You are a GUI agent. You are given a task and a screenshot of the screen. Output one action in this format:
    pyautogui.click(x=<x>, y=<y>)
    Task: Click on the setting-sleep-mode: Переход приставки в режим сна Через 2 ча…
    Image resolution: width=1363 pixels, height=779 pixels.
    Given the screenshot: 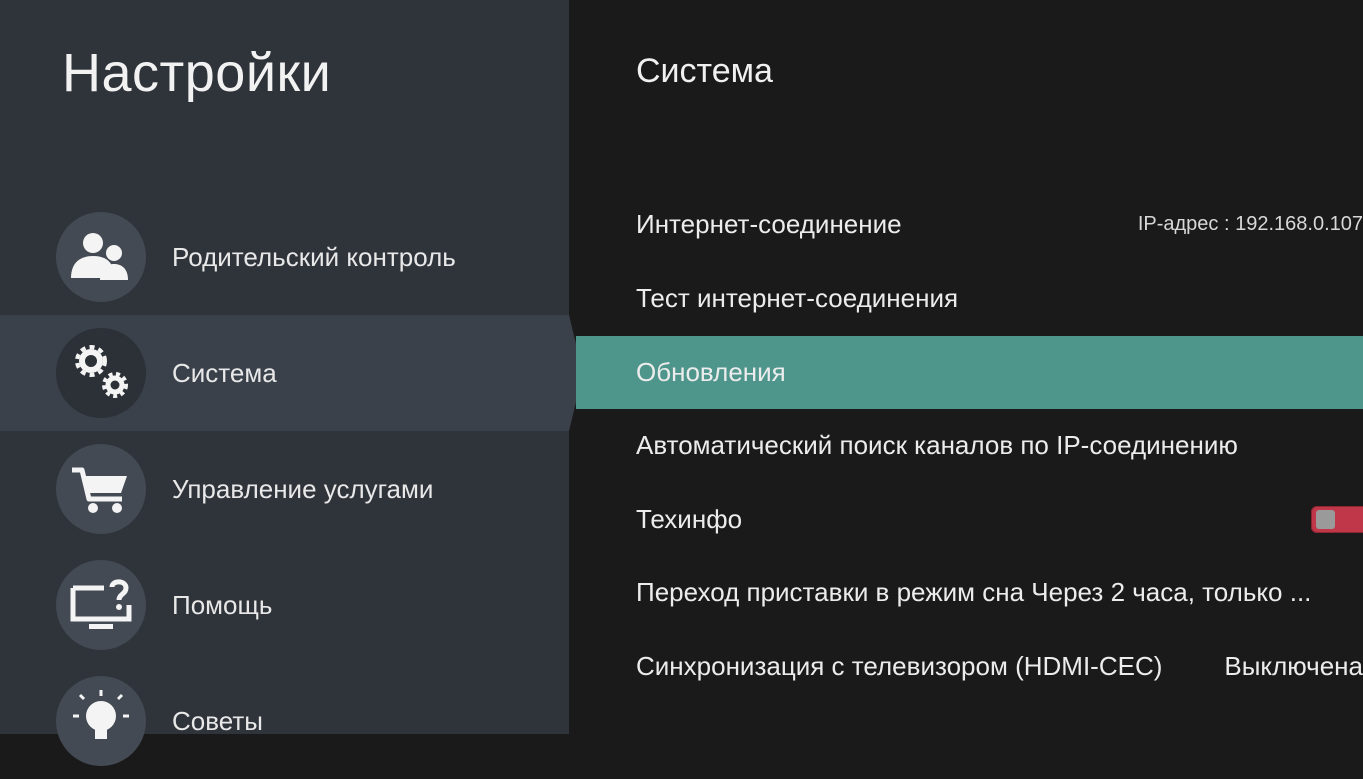 What is the action you would take?
    pyautogui.click(x=969, y=592)
    